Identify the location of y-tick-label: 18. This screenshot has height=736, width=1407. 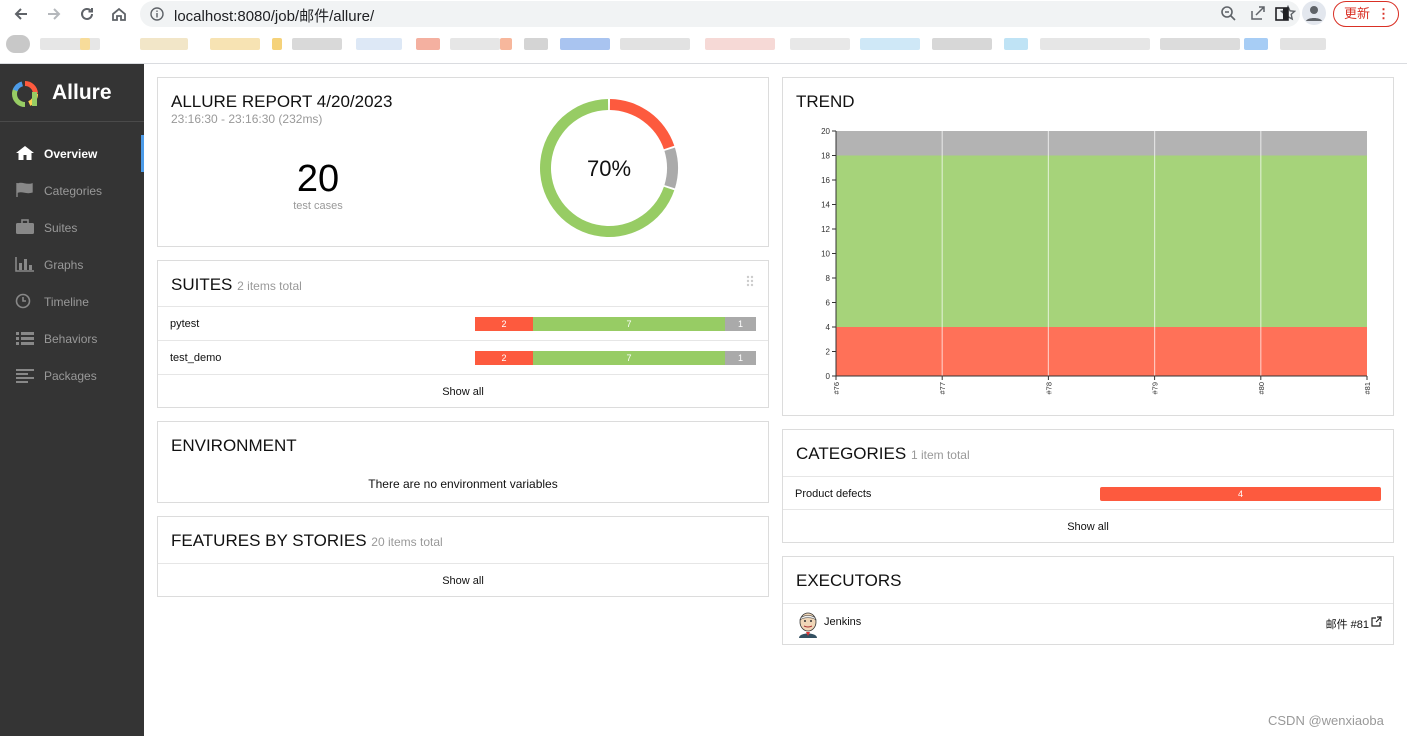
(825, 156).